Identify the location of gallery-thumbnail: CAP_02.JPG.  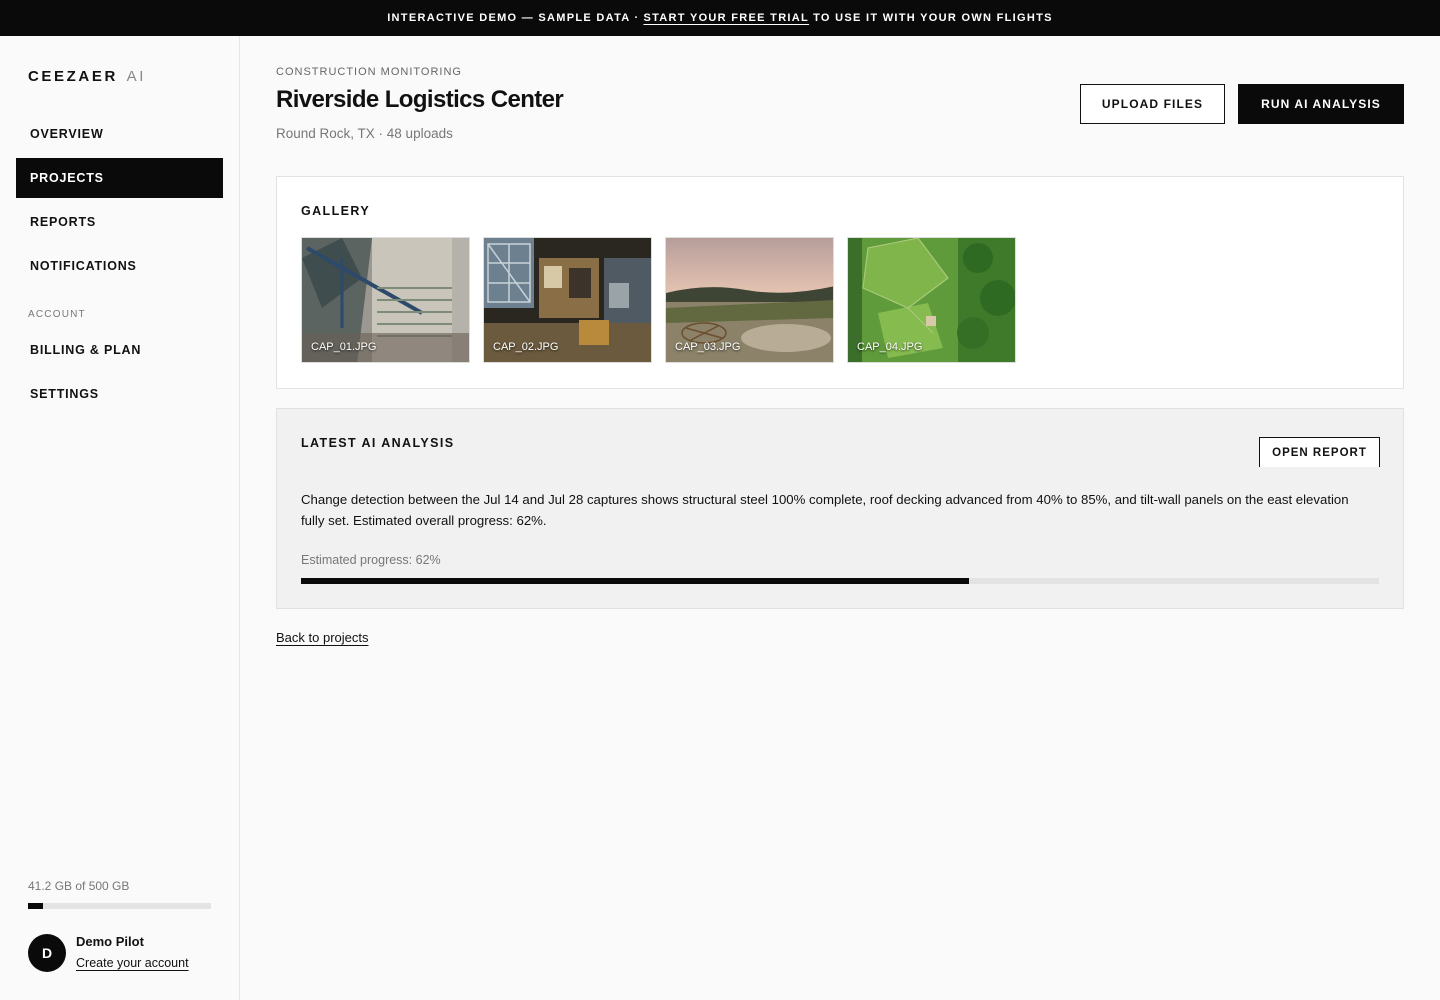
(567, 300).